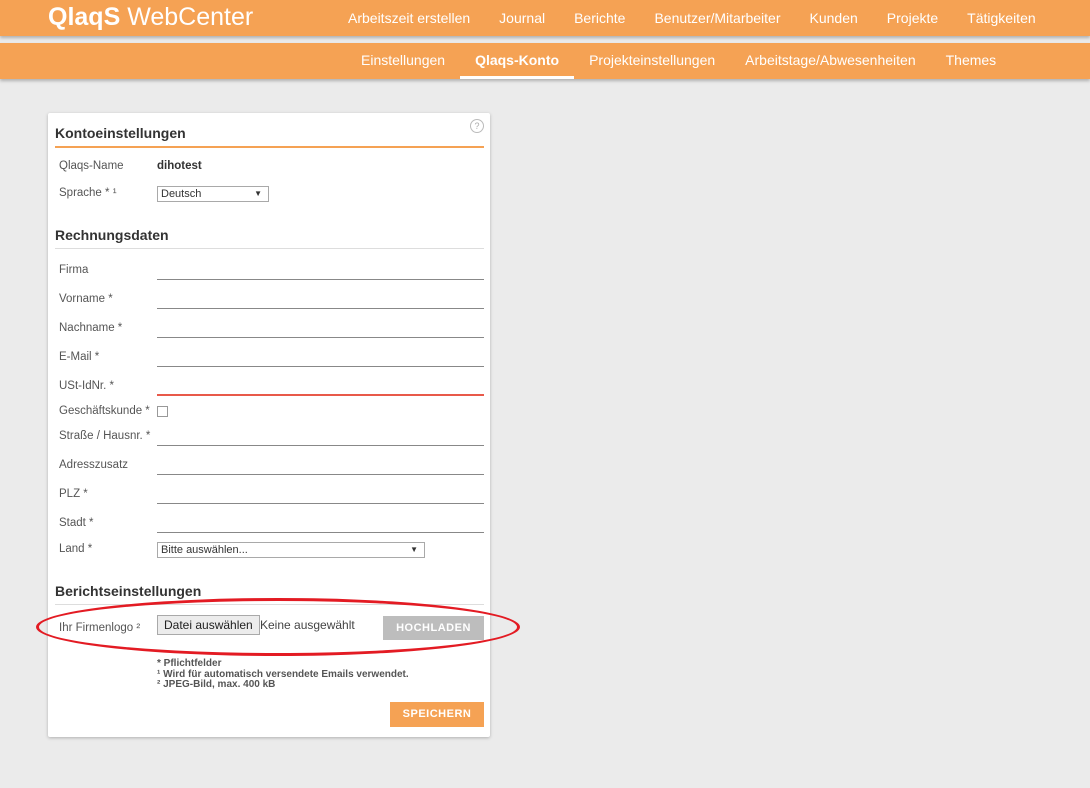  I want to click on file-status-text: Keine ausgewählt, so click(307, 625).